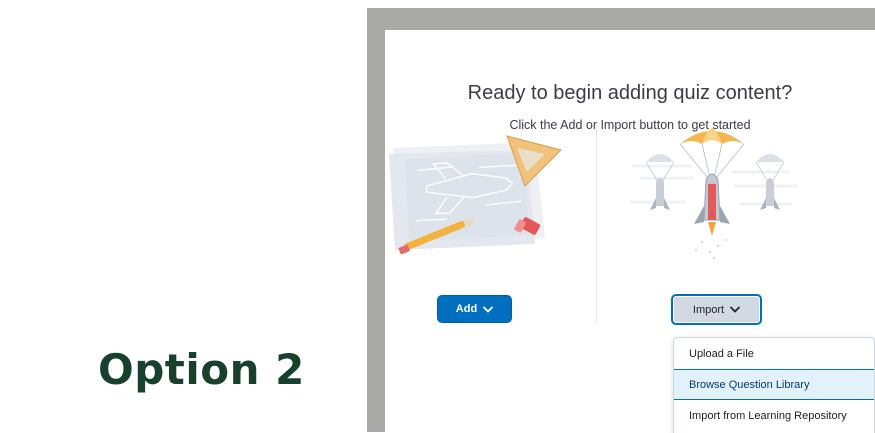  I want to click on empty-state-heading: Ready to begin adding quiz content?, so click(630, 93).